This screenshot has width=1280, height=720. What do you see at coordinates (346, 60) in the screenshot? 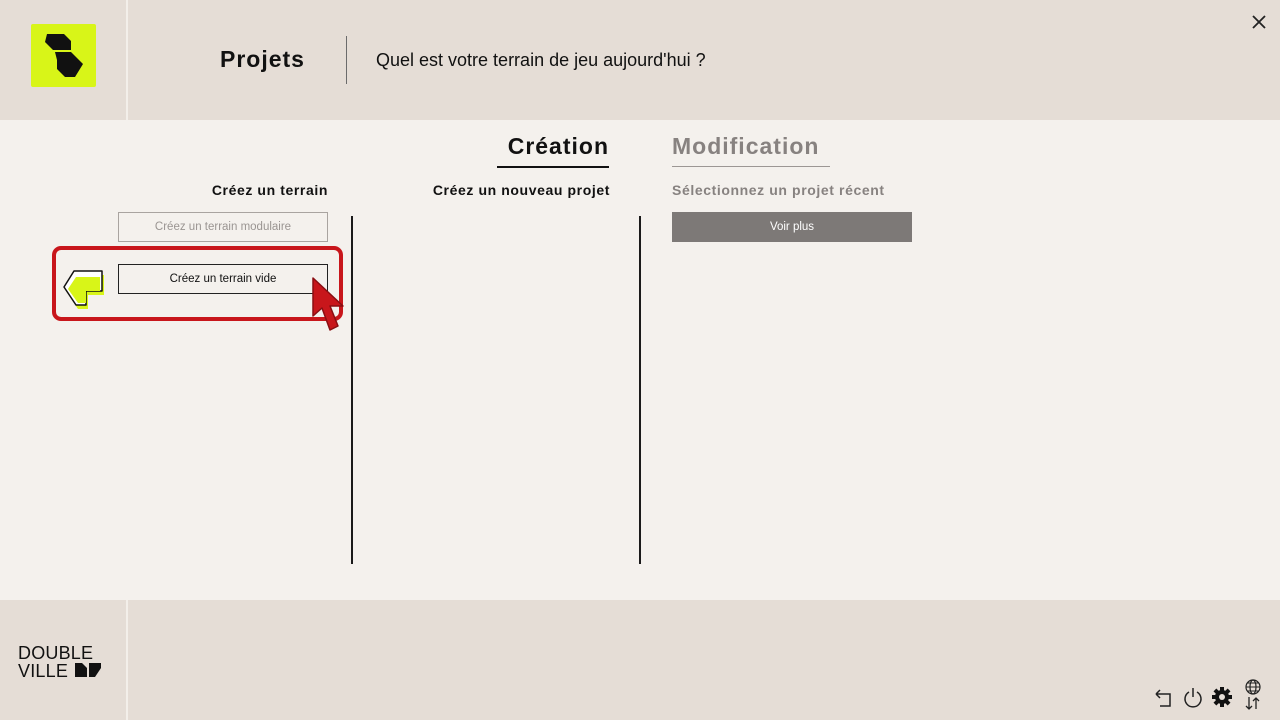
I see `title-divider` at bounding box center [346, 60].